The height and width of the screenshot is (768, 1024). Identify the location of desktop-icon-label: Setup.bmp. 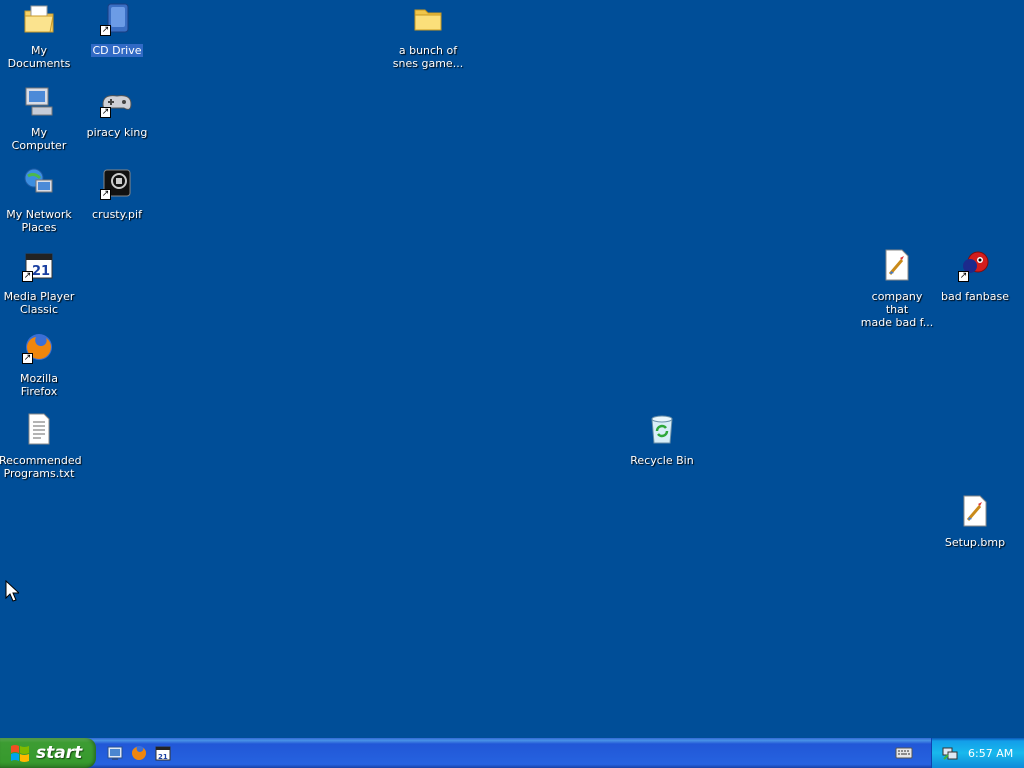
(975, 542).